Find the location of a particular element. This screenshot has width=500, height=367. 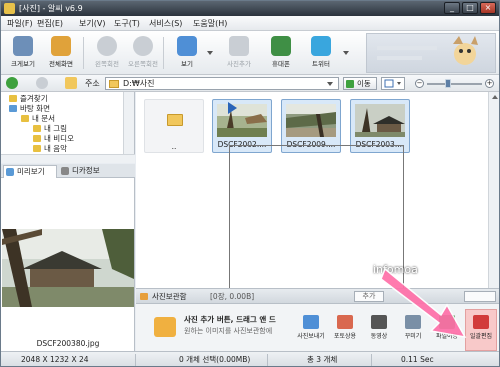

address-path: D:₩사진 is located at coordinates (139, 83).